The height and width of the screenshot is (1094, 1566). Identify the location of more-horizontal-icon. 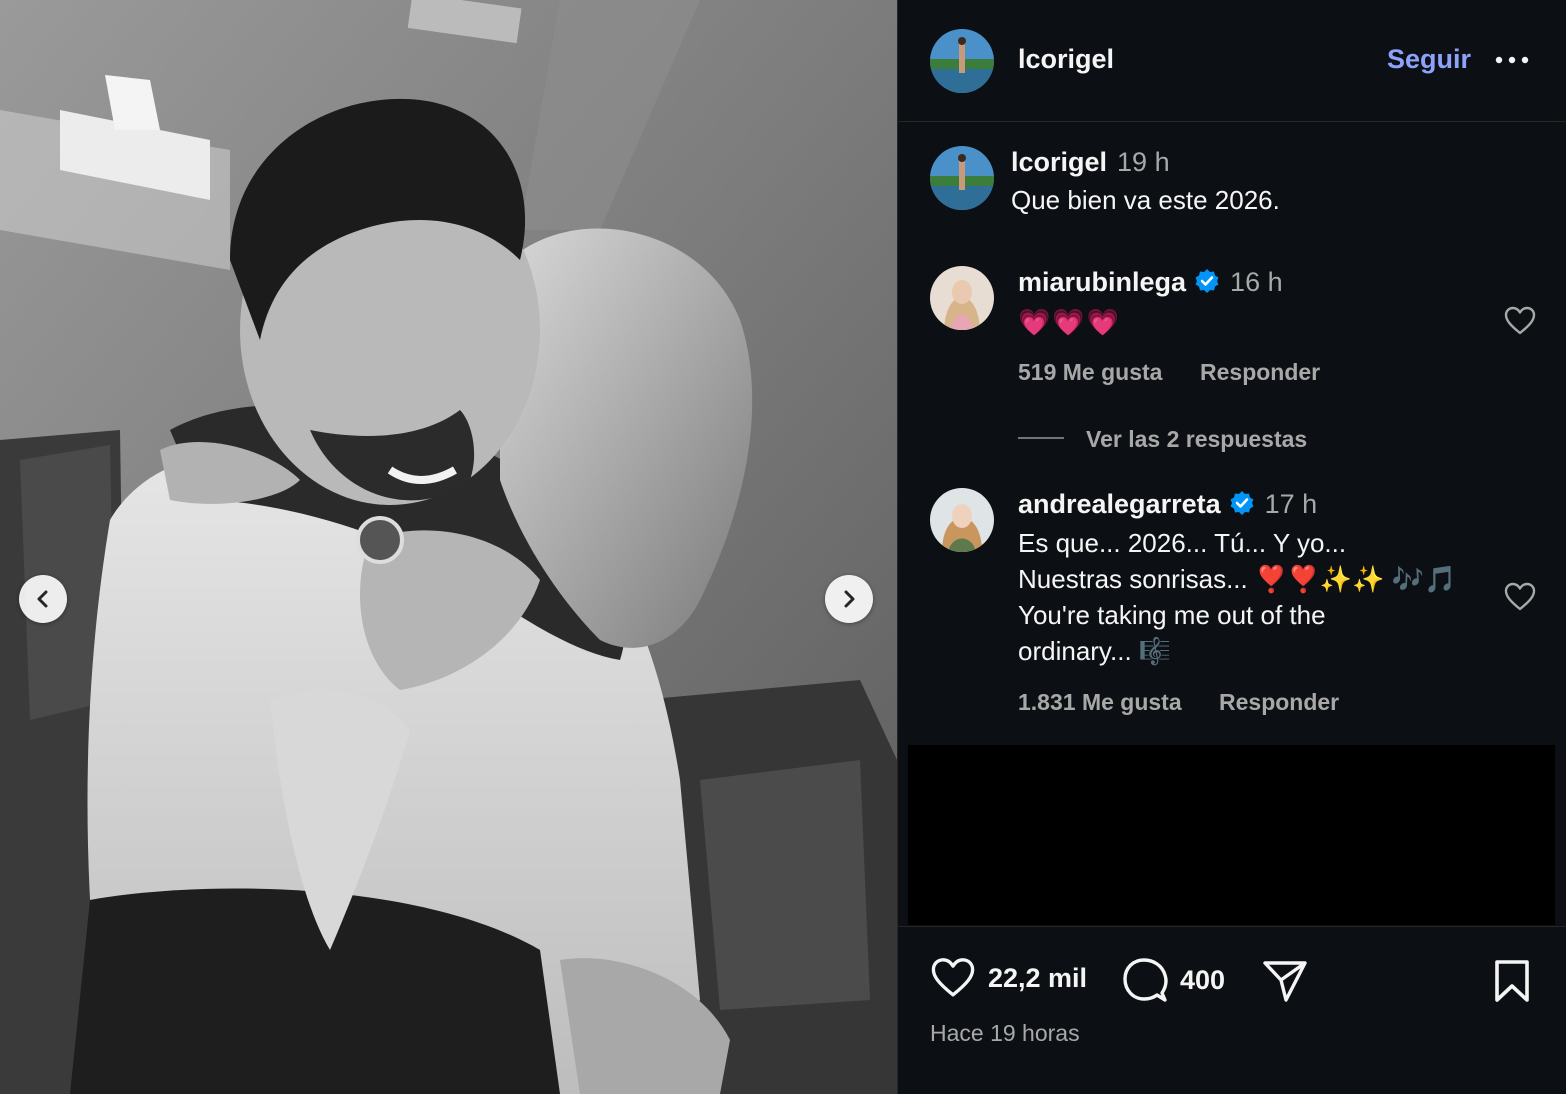
(1512, 60).